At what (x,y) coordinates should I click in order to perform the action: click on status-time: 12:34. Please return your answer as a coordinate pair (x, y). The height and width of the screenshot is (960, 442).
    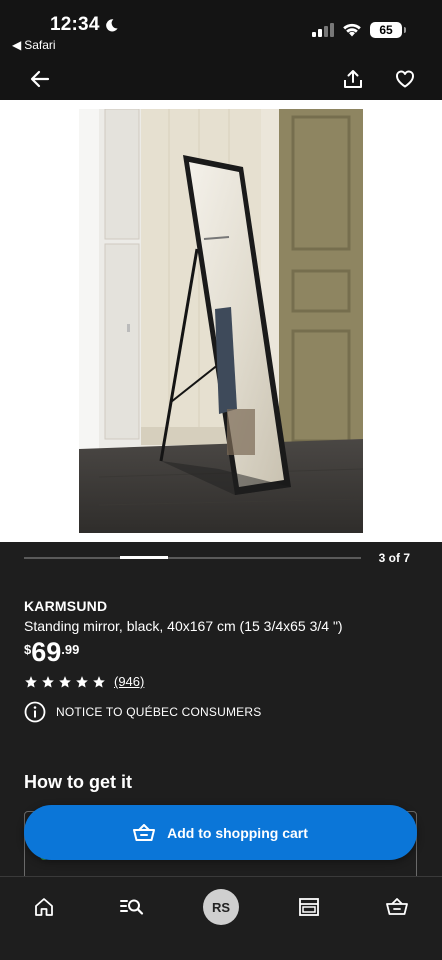
    Looking at the image, I should click on (84, 25).